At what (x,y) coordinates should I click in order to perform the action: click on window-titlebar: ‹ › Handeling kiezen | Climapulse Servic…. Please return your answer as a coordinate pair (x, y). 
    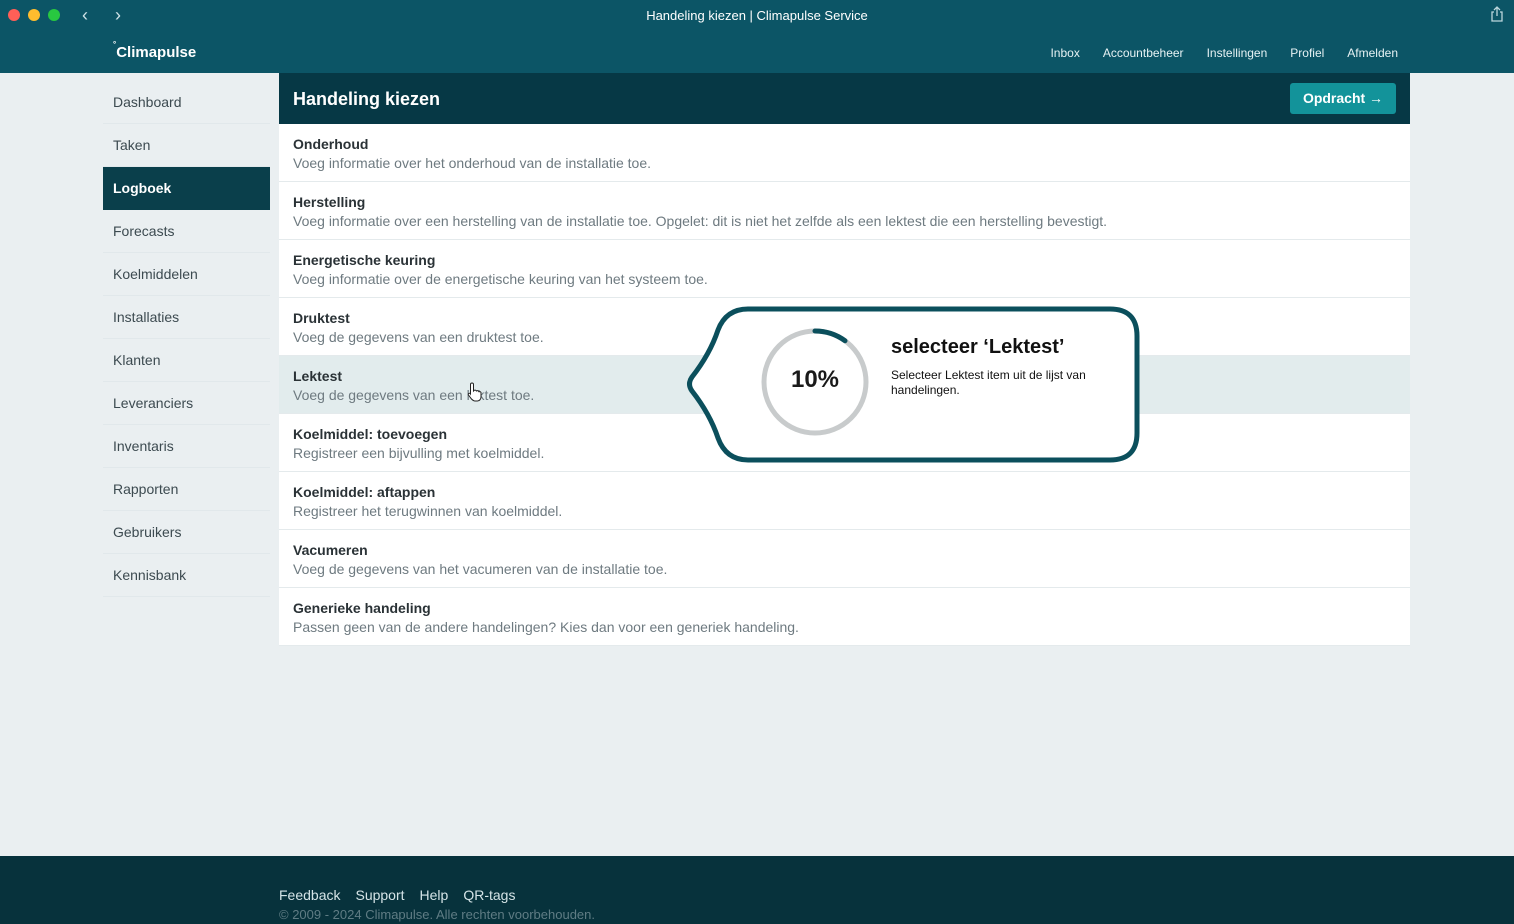
    Looking at the image, I should click on (757, 16).